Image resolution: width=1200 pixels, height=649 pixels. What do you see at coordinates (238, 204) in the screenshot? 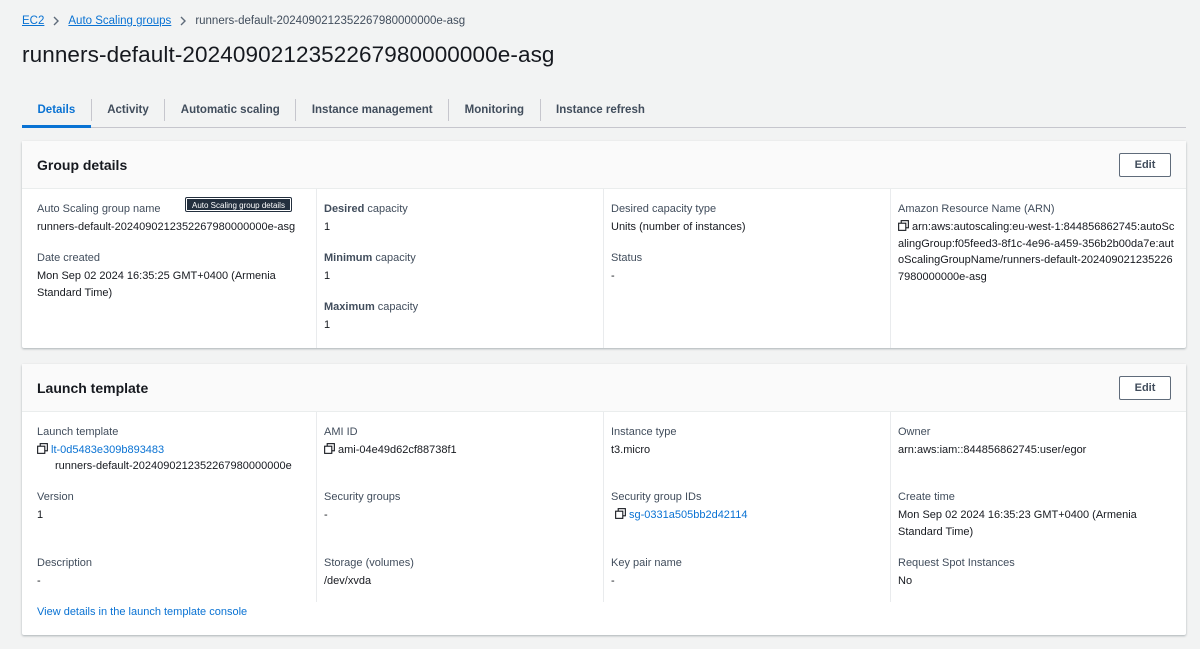
I see `tooltip: Auto Scaling group details` at bounding box center [238, 204].